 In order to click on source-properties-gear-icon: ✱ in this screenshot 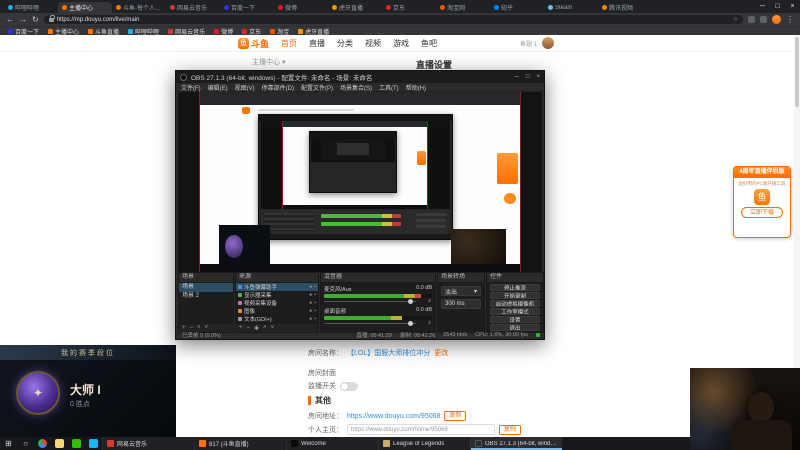, I will do `click(256, 328)`.